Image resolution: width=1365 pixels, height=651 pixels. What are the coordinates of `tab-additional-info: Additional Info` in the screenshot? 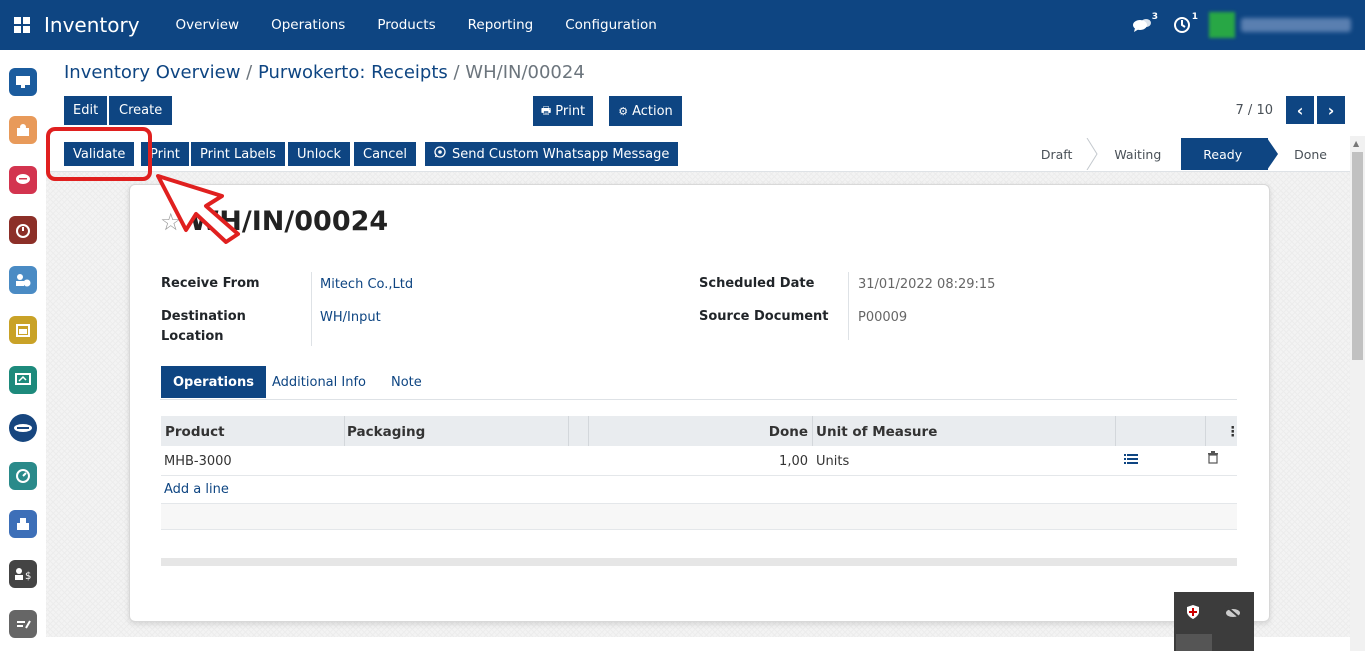 It's located at (319, 382).